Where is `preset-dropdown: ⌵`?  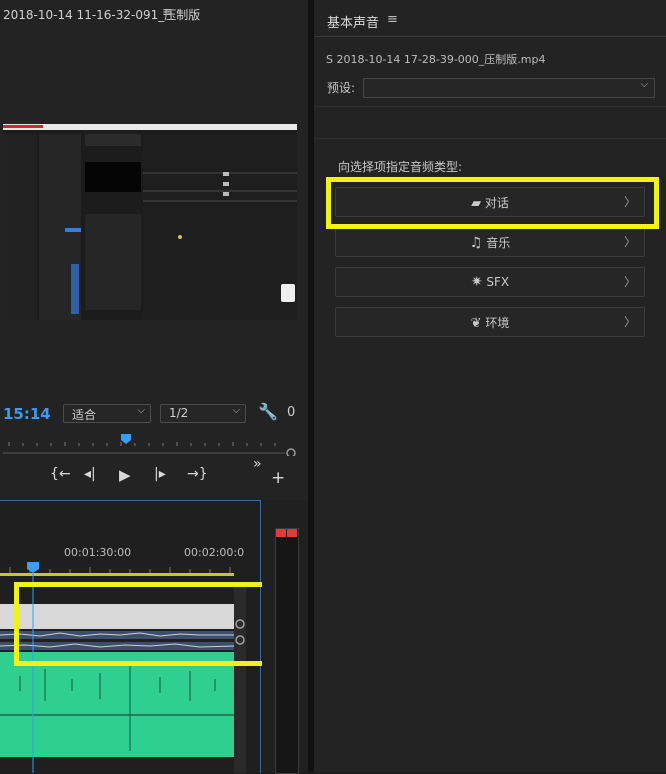
preset-dropdown: ⌵ is located at coordinates (509, 88).